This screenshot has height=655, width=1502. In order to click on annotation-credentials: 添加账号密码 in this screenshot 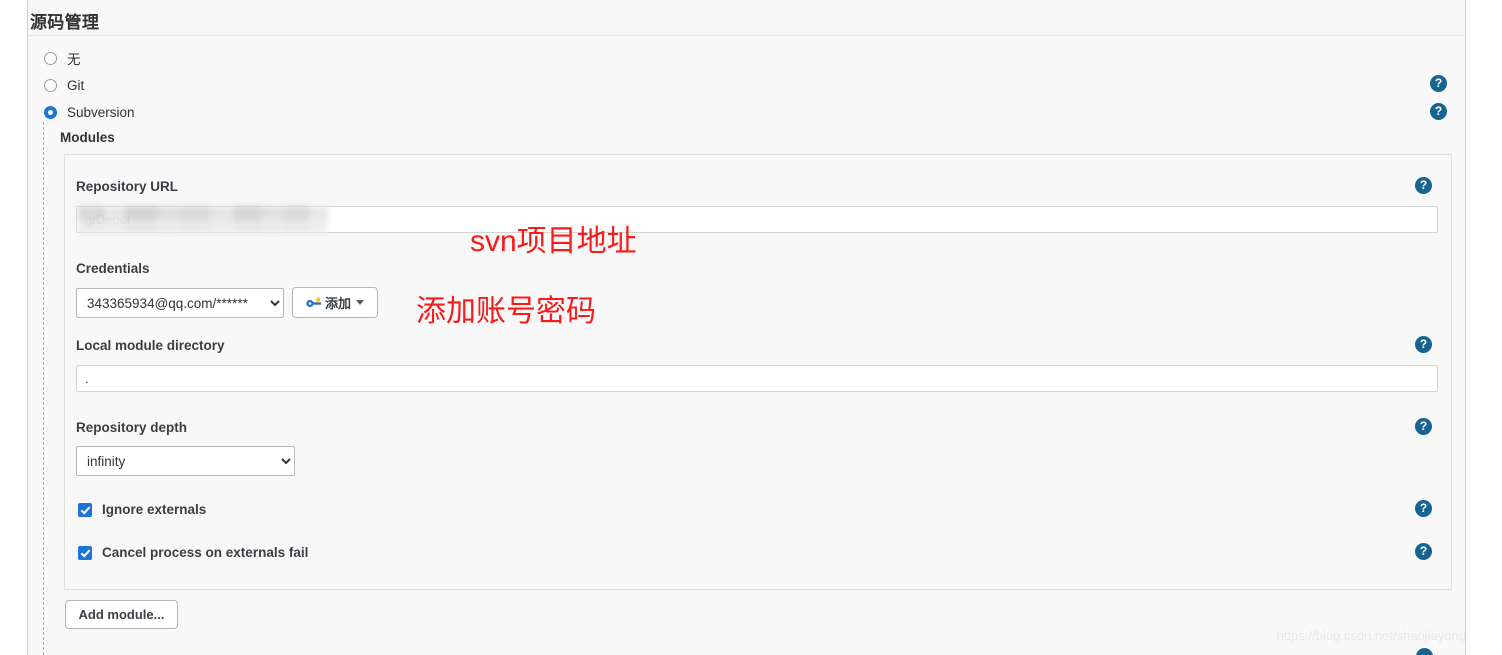, I will do `click(506, 311)`.